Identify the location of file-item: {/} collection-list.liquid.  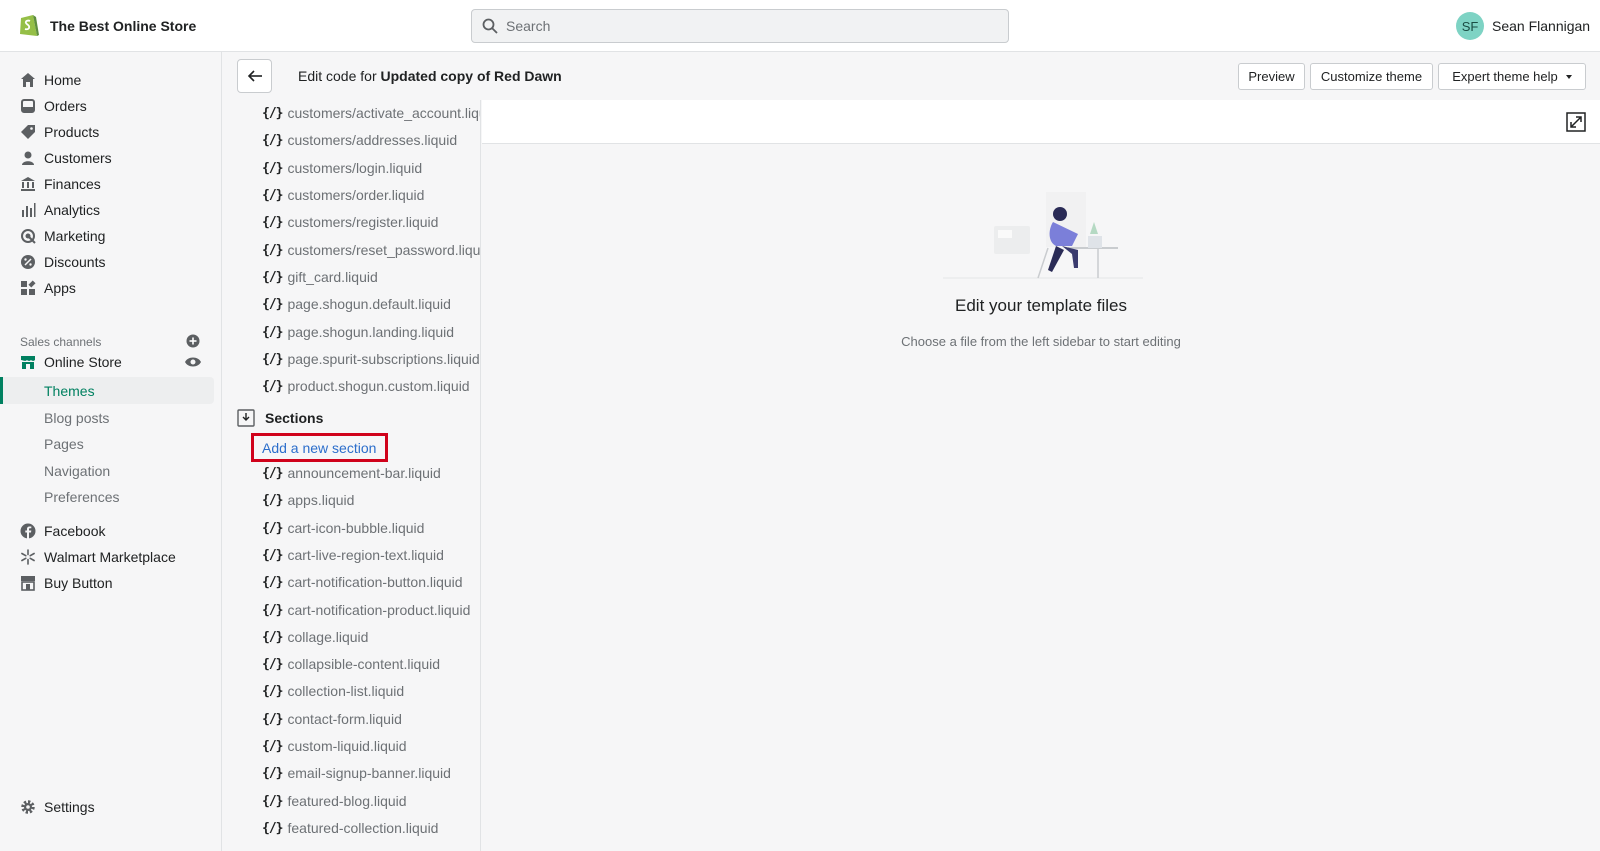
(333, 691).